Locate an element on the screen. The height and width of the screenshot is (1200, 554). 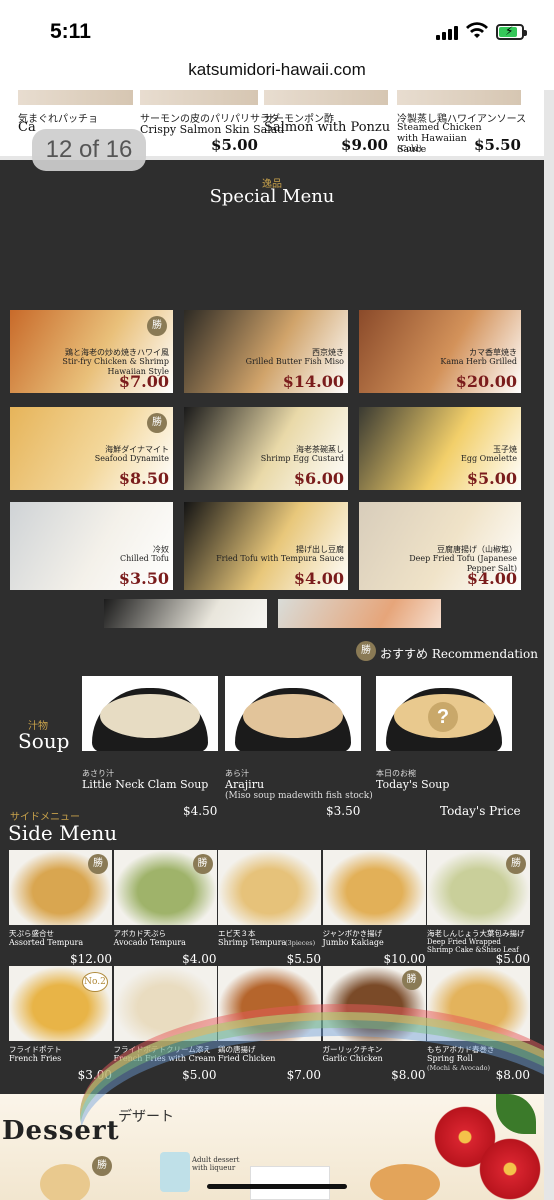
hibiscus-flower-icon is located at coordinates (510, 1167).